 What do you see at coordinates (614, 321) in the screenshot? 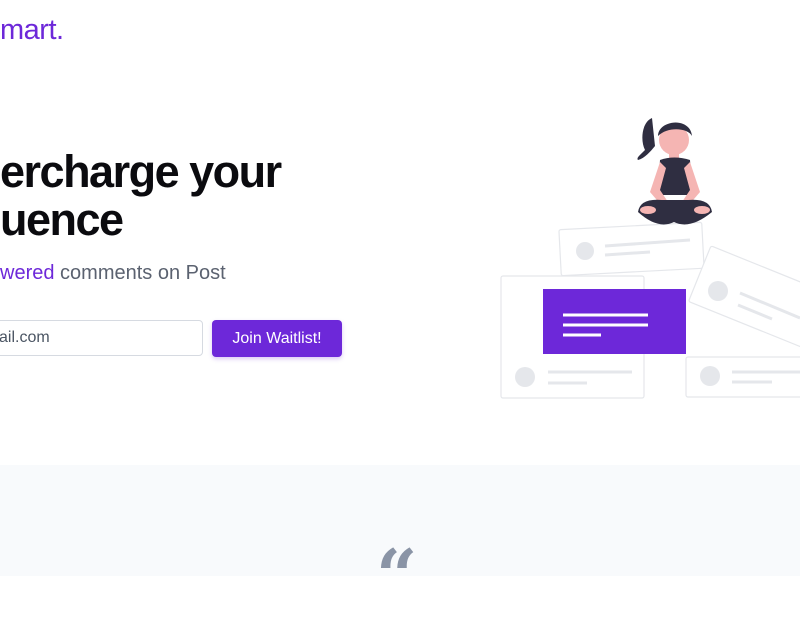
I see `highlighted-card` at bounding box center [614, 321].